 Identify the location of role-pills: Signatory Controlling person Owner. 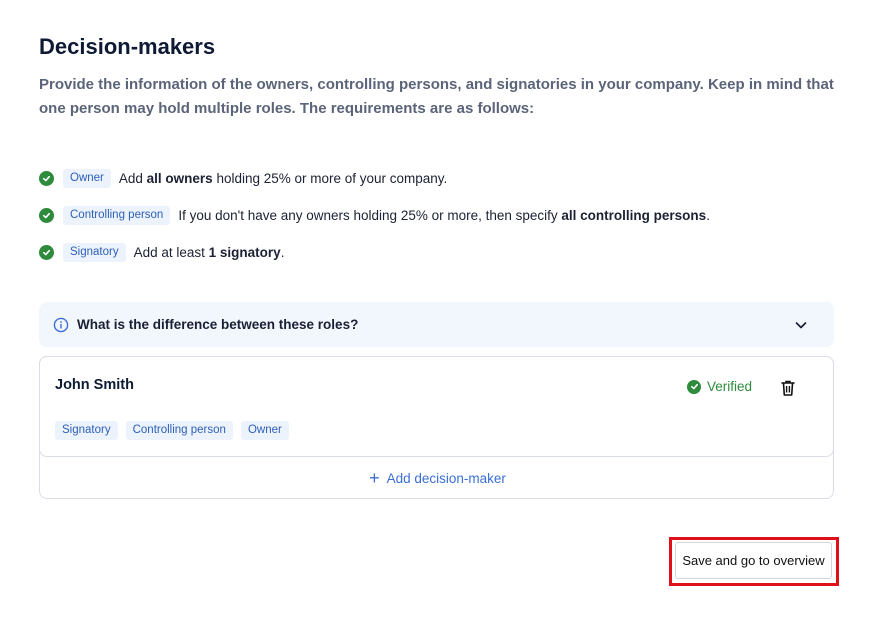
(176, 430).